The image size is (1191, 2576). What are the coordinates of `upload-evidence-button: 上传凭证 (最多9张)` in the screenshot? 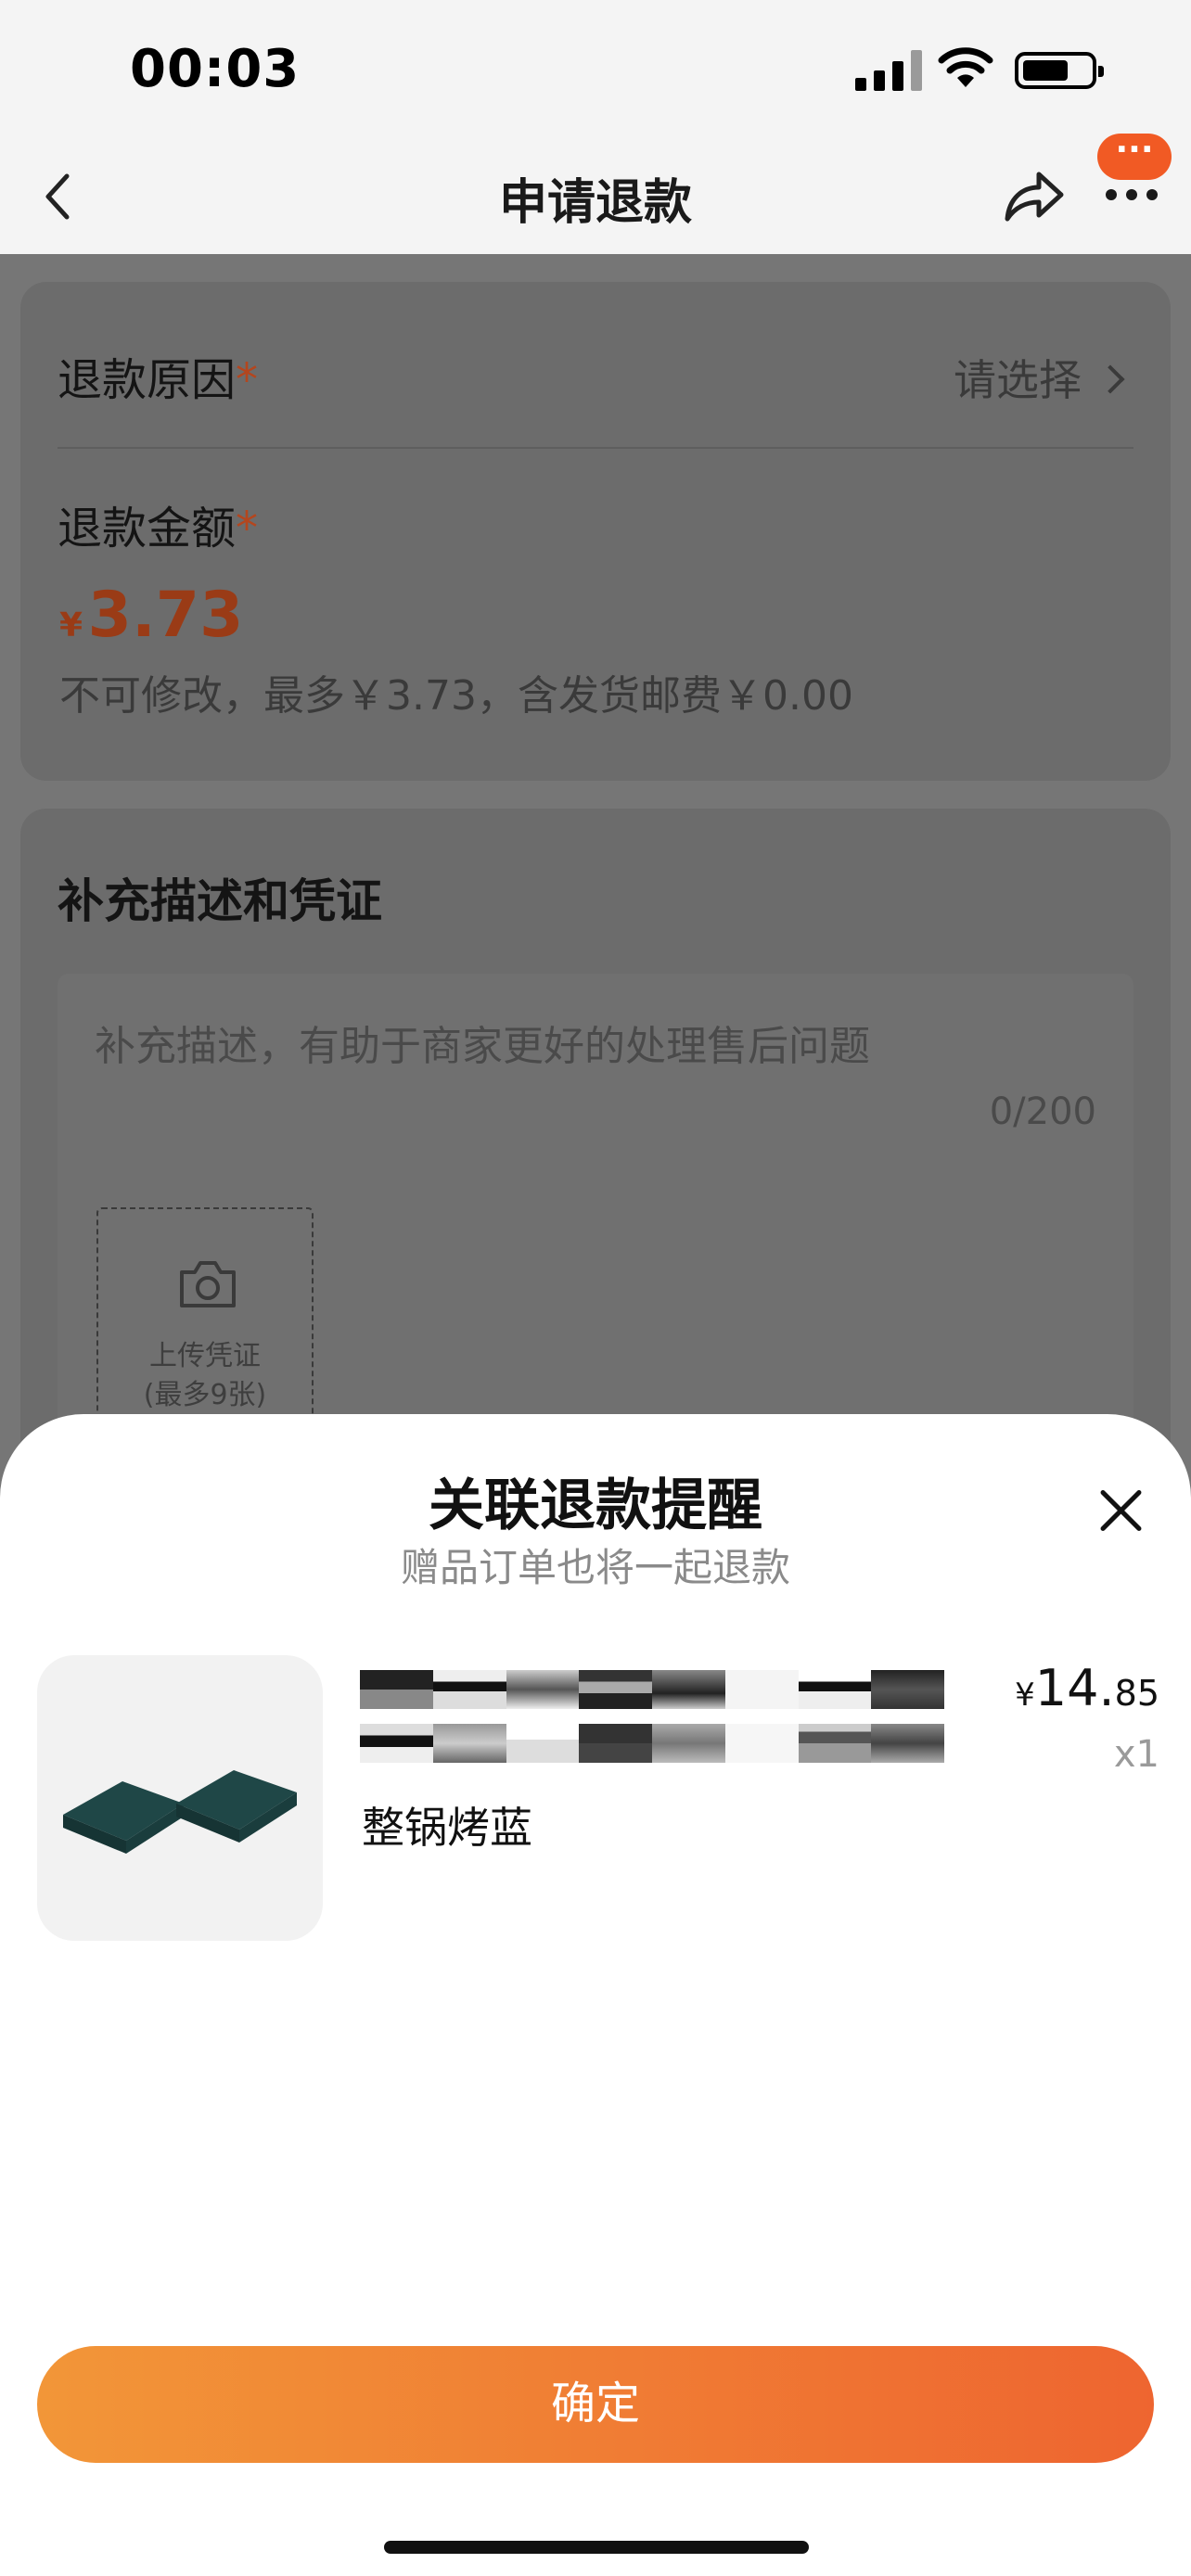 It's located at (205, 1323).